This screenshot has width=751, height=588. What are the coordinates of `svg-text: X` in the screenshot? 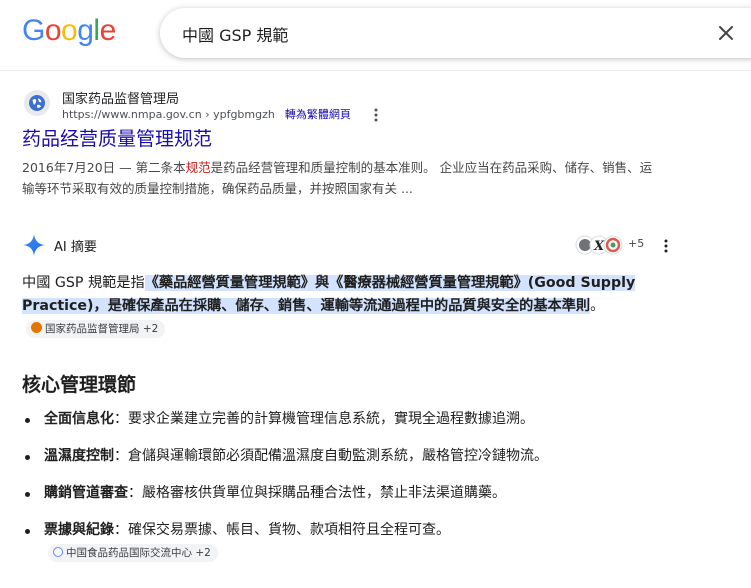 It's located at (599, 246).